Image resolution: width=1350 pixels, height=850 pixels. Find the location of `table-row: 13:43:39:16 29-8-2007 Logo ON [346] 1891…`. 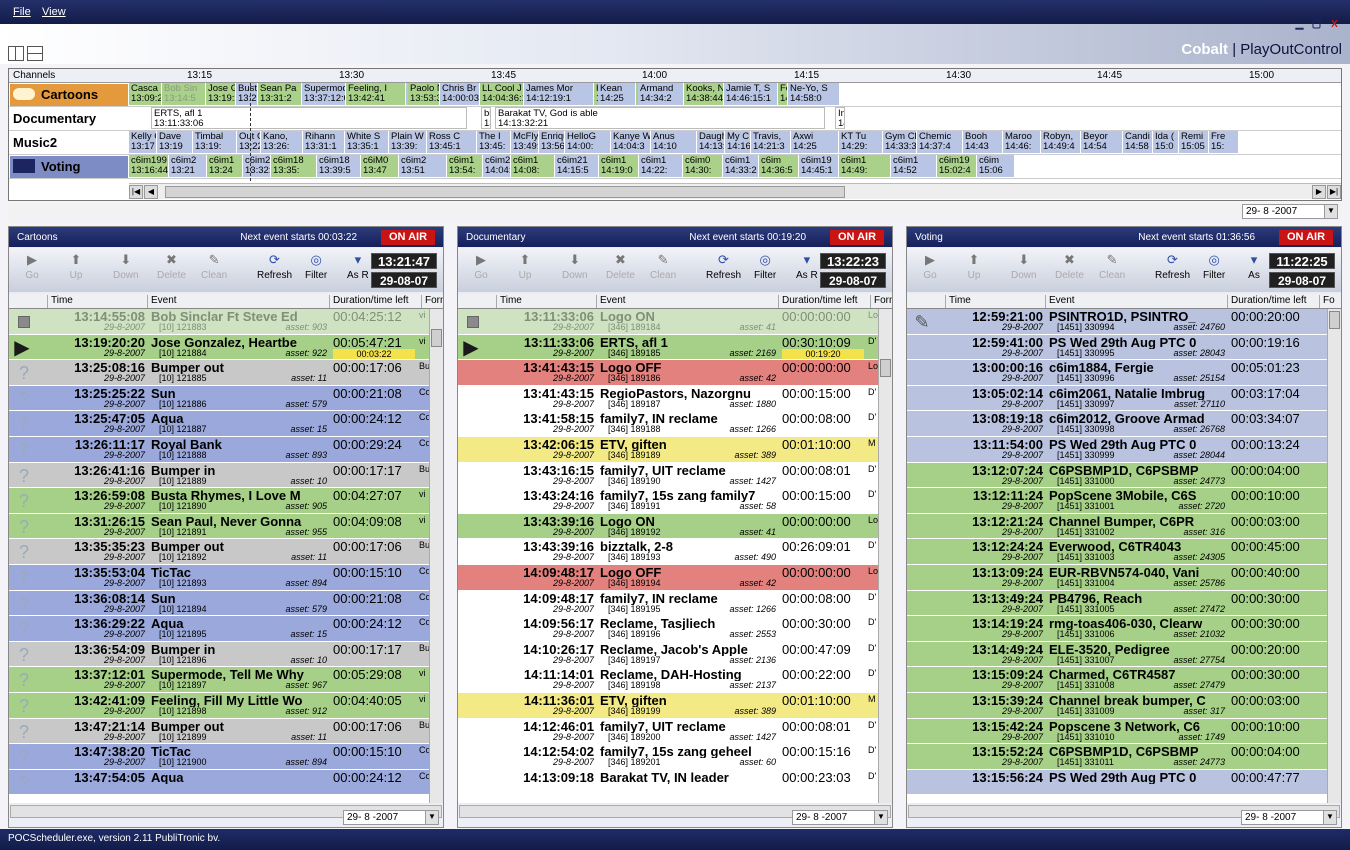

table-row: 13:43:39:16 29-8-2007 Logo ON [346] 1891… is located at coordinates (669, 526).